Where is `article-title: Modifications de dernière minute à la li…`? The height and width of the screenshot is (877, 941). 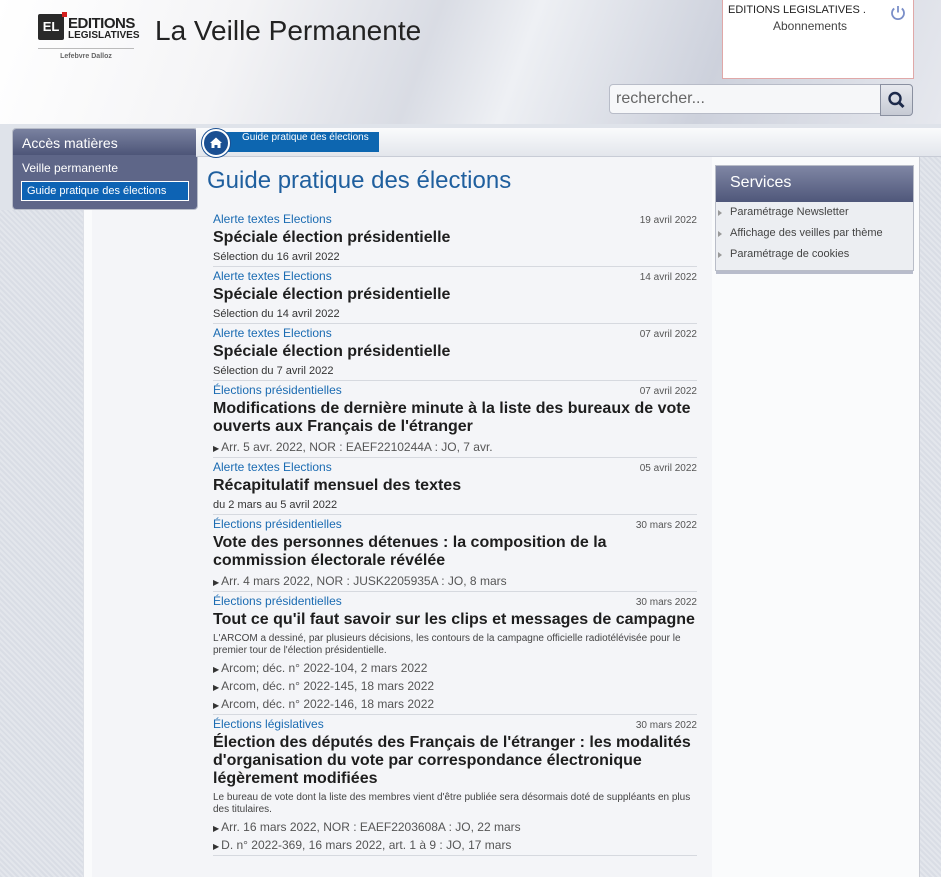 article-title: Modifications de dernière minute à la li… is located at coordinates (455, 418).